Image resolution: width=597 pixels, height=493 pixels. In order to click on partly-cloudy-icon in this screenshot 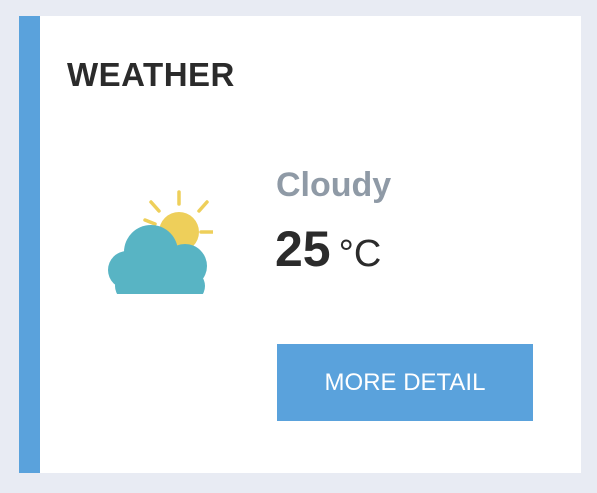, I will do `click(160, 242)`.